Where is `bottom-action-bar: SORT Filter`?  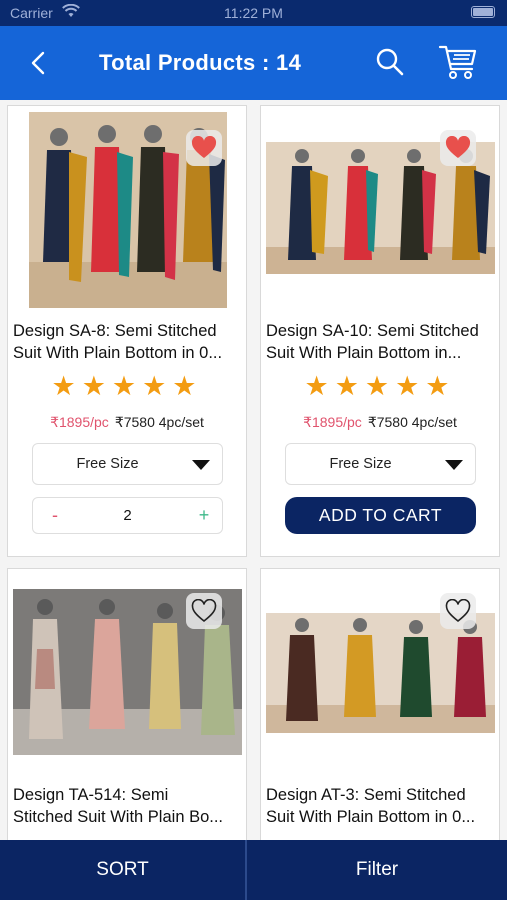
bottom-action-bar: SORT Filter is located at coordinates (253, 870).